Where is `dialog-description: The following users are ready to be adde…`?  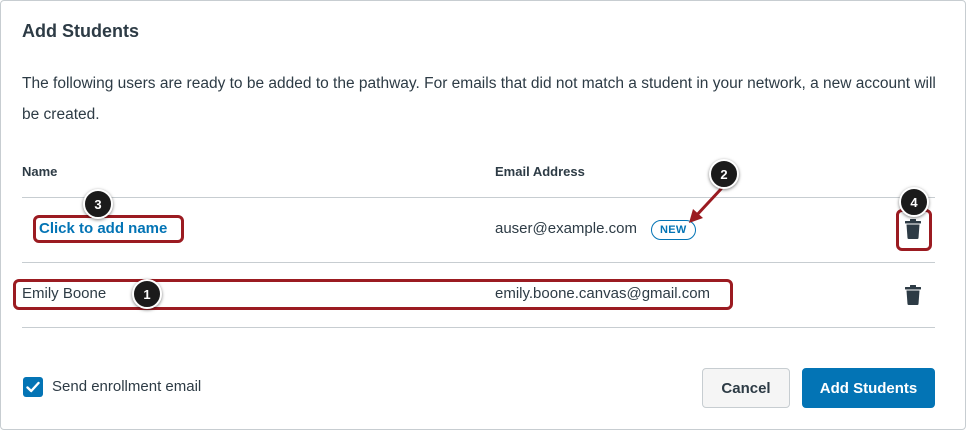
dialog-description: The following users are ready to be adde… is located at coordinates (479, 99).